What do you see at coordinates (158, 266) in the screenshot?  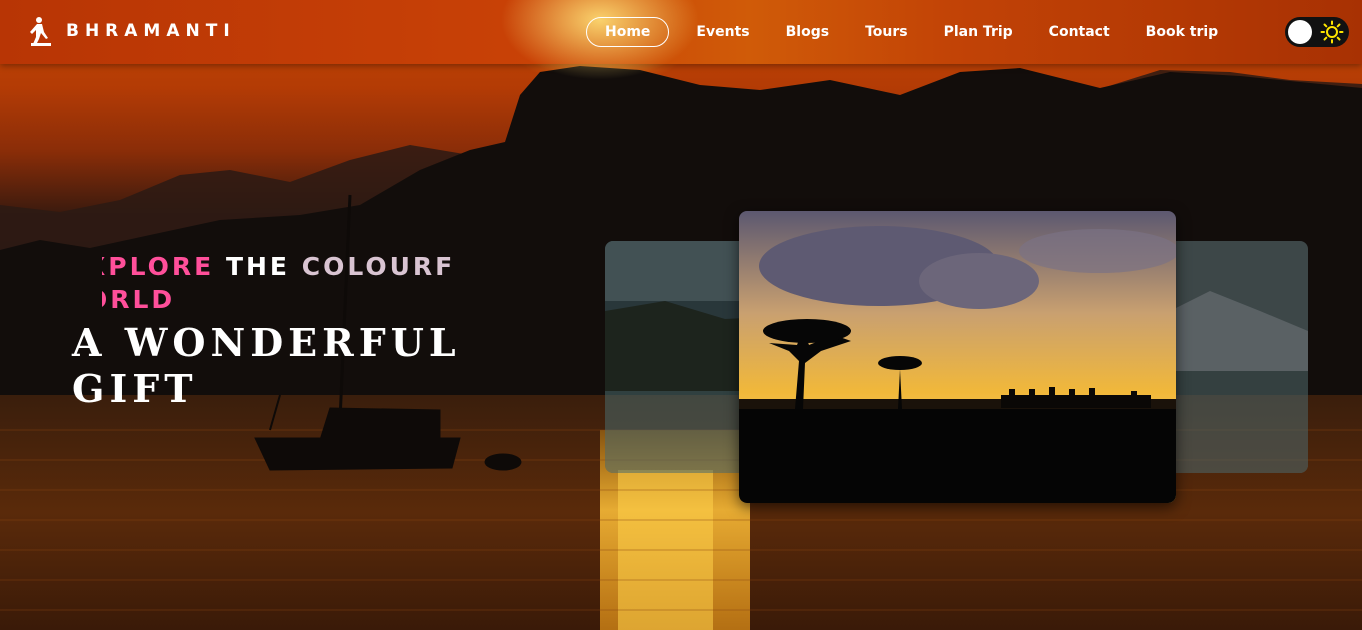 I see `tagline-word-explore: XPLORE` at bounding box center [158, 266].